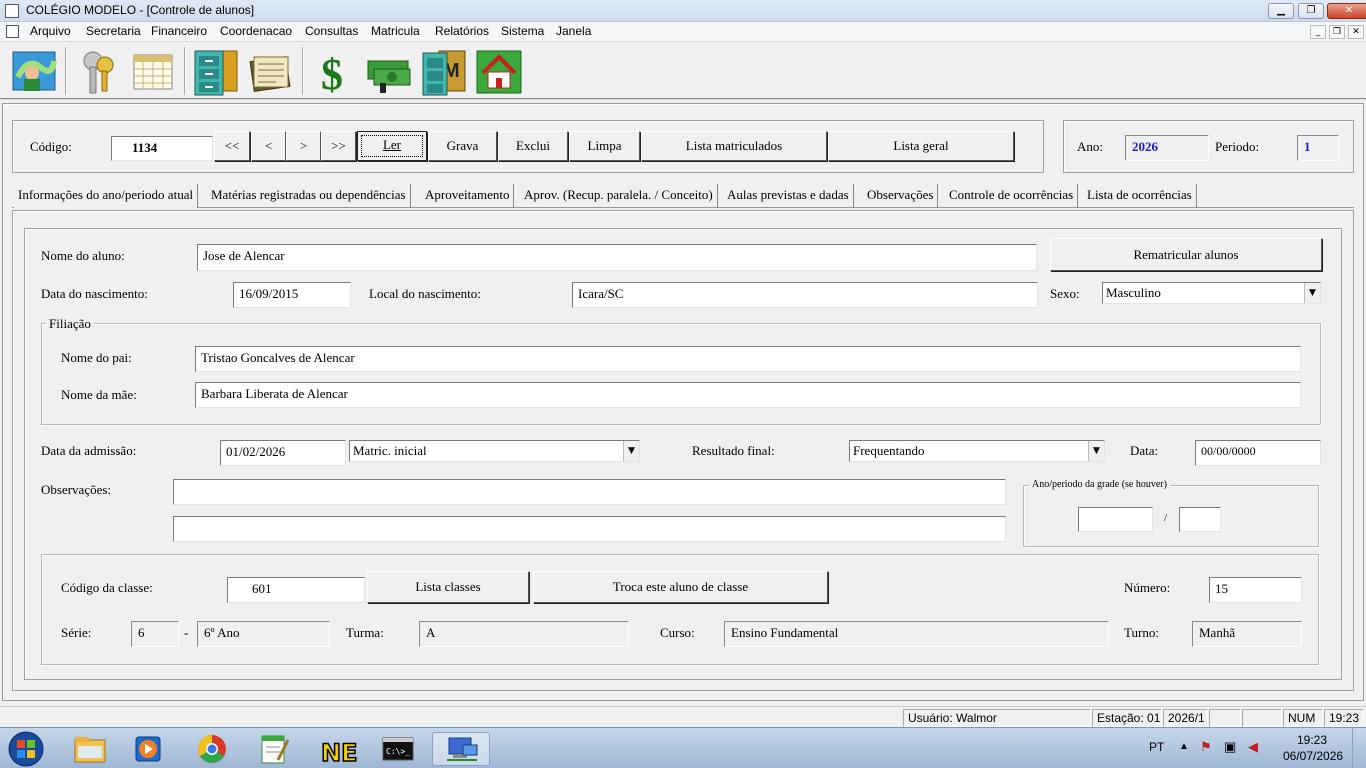 The height and width of the screenshot is (768, 1366). I want to click on menu-coordenacao: Coordenacao, so click(256, 31).